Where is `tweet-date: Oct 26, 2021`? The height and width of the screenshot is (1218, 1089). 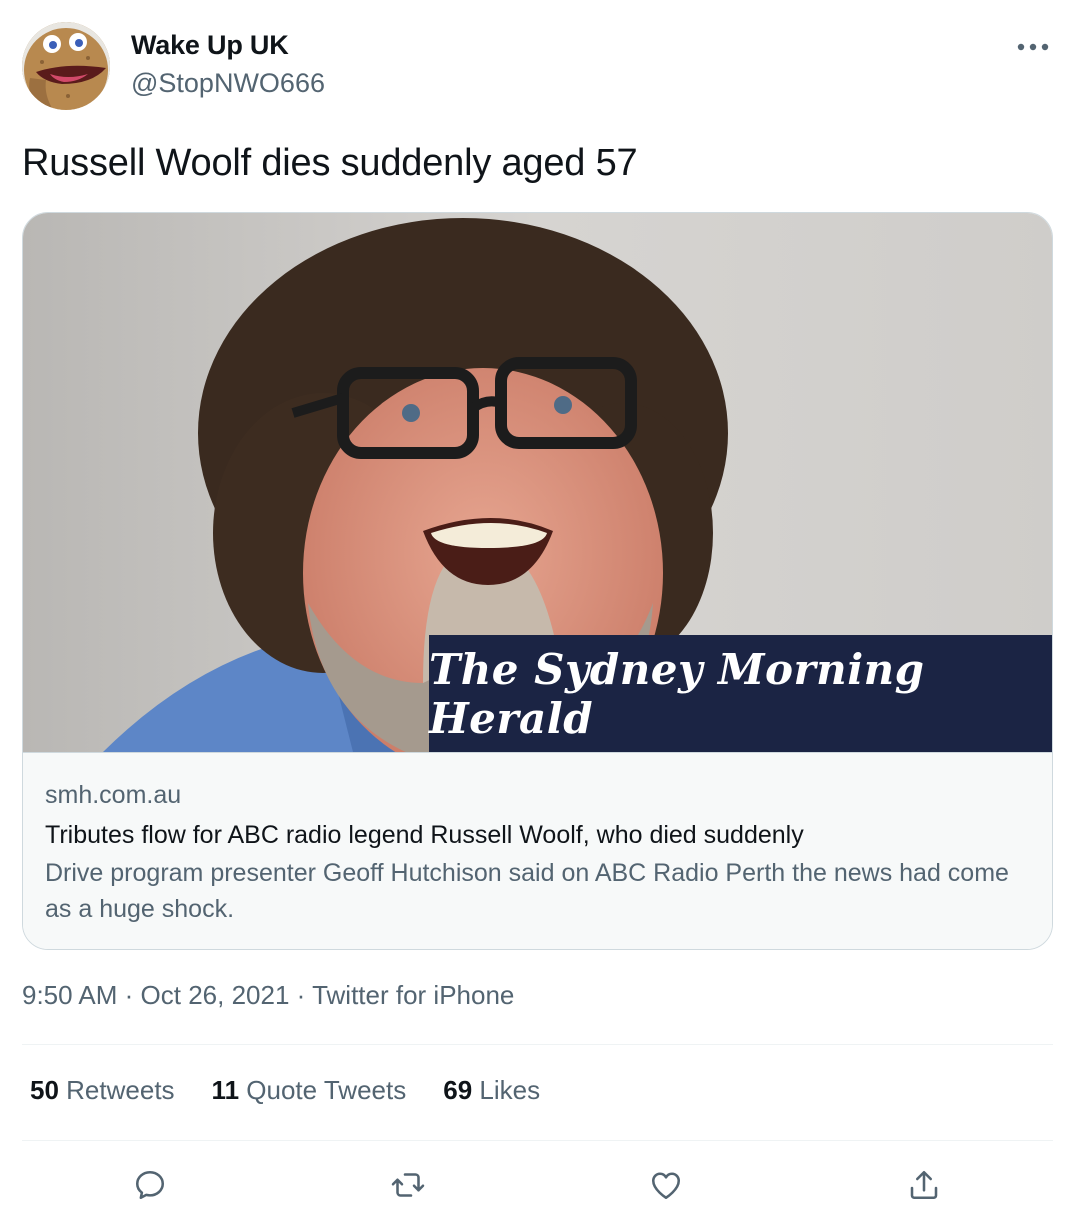
tweet-date: Oct 26, 2021 is located at coordinates (215, 995).